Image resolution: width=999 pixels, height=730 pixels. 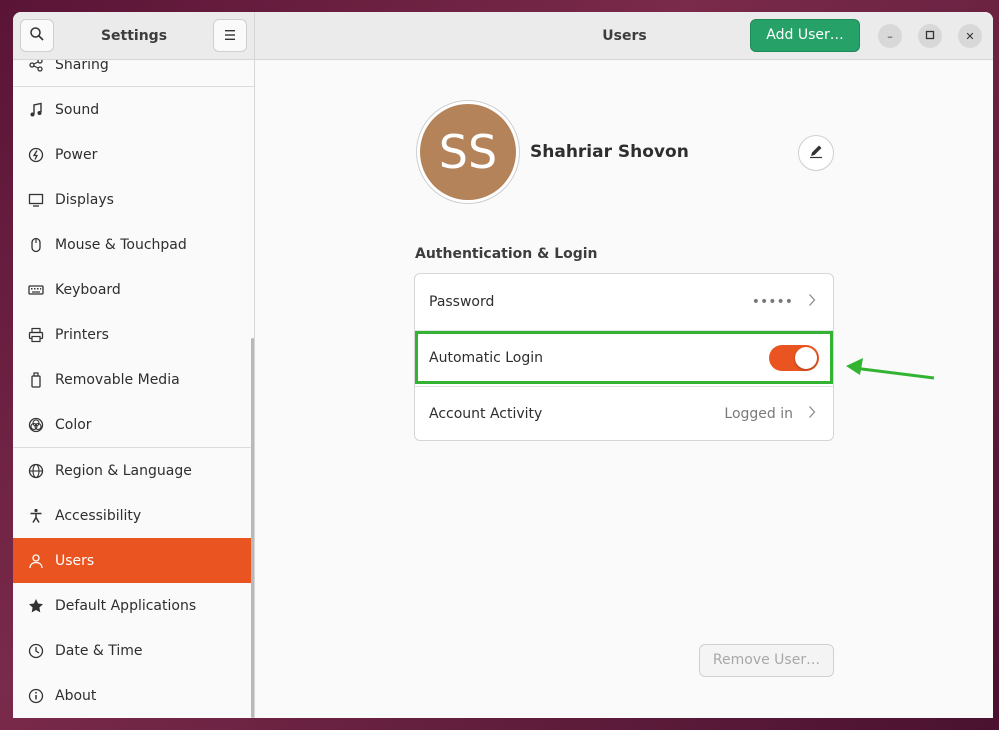 I want to click on clock-icon, so click(x=36, y=651).